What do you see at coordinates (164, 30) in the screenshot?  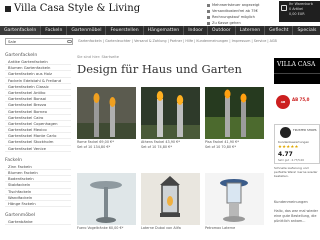 I see `nav-item-haengematten: Hängematten` at bounding box center [164, 30].